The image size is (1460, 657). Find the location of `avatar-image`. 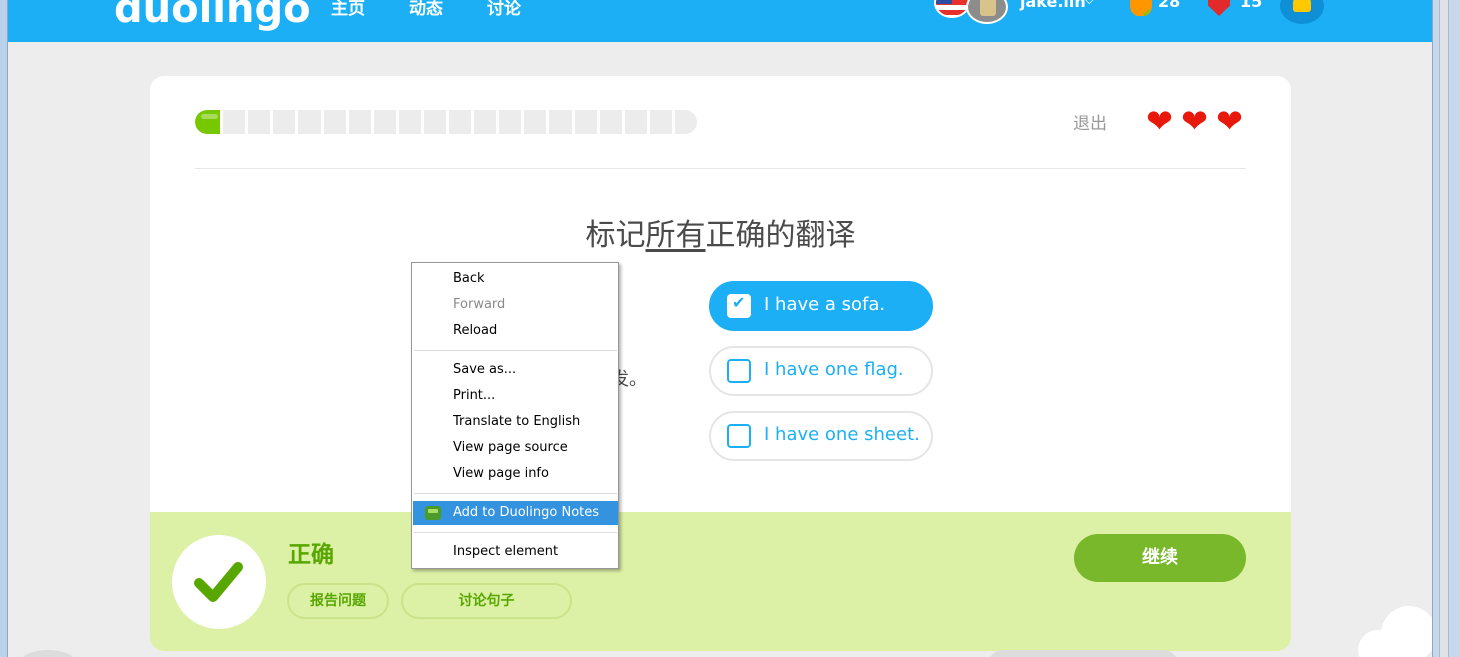

avatar-image is located at coordinates (988, 8).